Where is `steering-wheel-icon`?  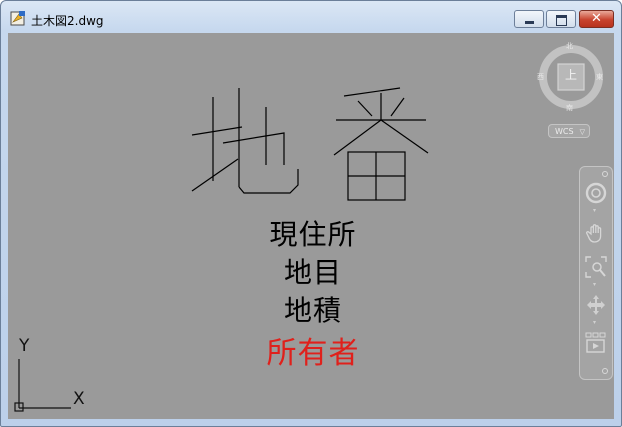 steering-wheel-icon is located at coordinates (596, 193).